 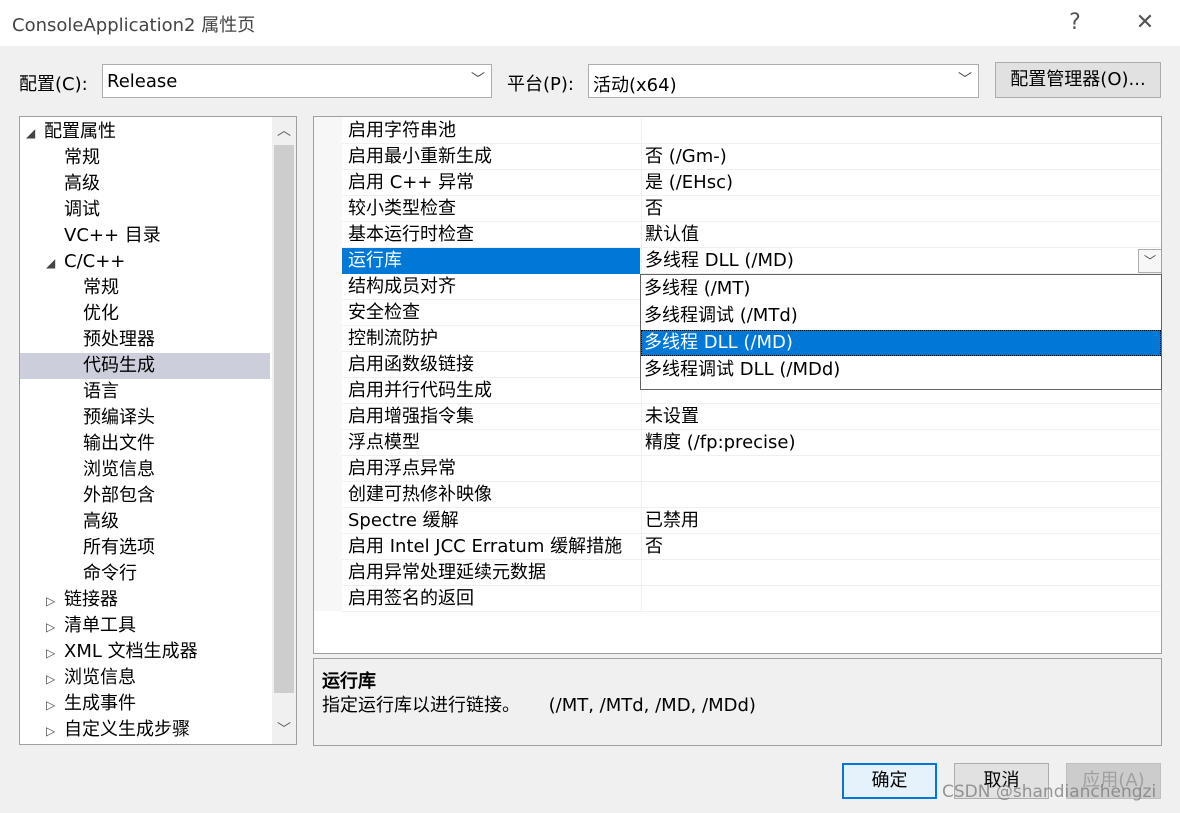 I want to click on scroll-up-icon: ︿, so click(x=284, y=131).